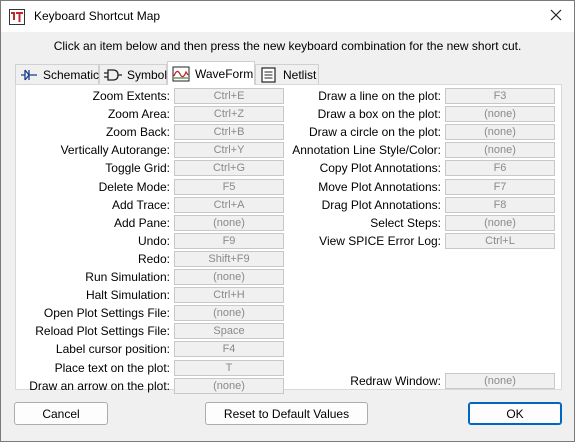 Image resolution: width=575 pixels, height=442 pixels. What do you see at coordinates (137, 132) in the screenshot?
I see `shortcut-label: Zoom Back:` at bounding box center [137, 132].